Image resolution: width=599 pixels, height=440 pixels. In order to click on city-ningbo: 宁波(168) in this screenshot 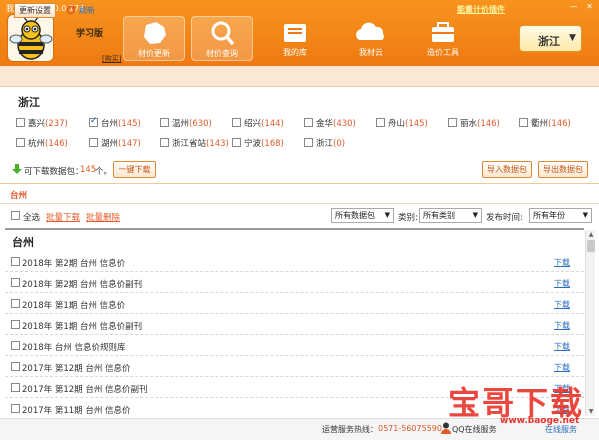, I will do `click(258, 143)`.